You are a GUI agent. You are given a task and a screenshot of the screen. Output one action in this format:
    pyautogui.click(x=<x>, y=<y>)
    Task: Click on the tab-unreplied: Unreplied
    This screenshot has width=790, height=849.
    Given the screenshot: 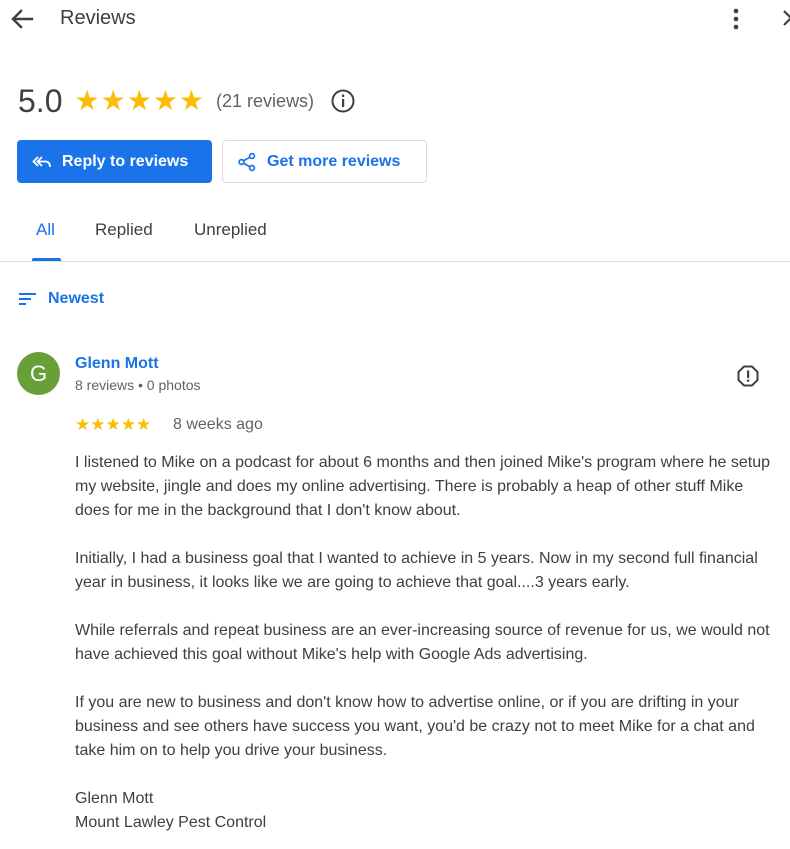 What is the action you would take?
    pyautogui.click(x=230, y=230)
    